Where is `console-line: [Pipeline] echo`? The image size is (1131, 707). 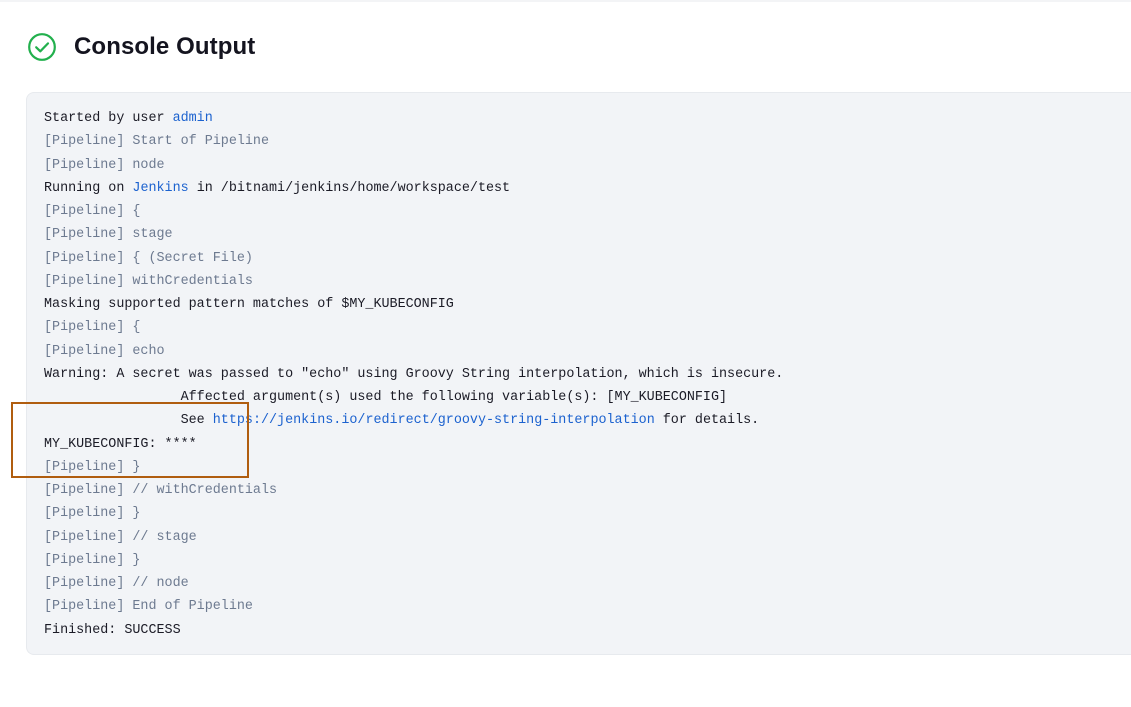
console-line: [Pipeline] echo is located at coordinates (104, 351).